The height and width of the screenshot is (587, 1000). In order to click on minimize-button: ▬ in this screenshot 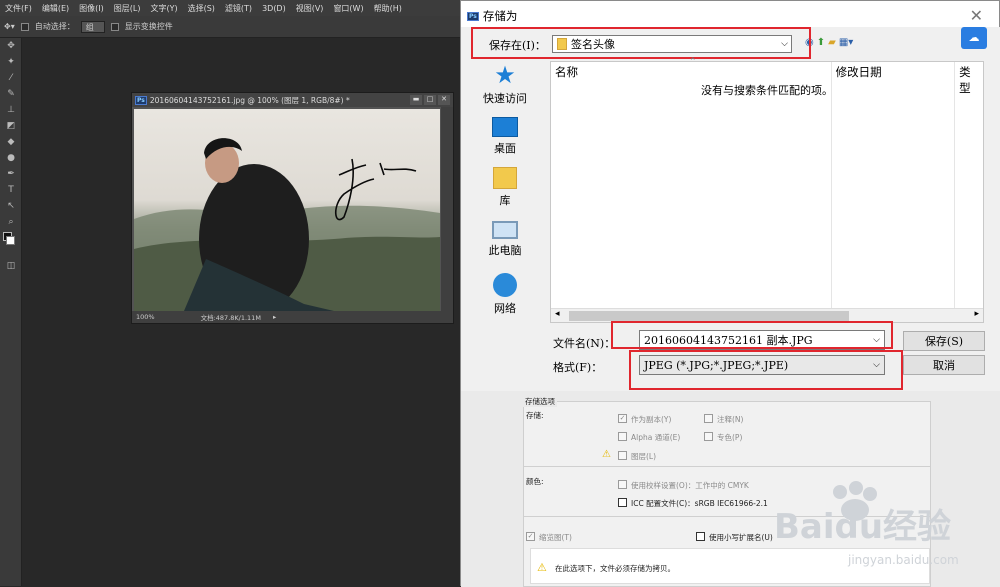, I will do `click(416, 100)`.